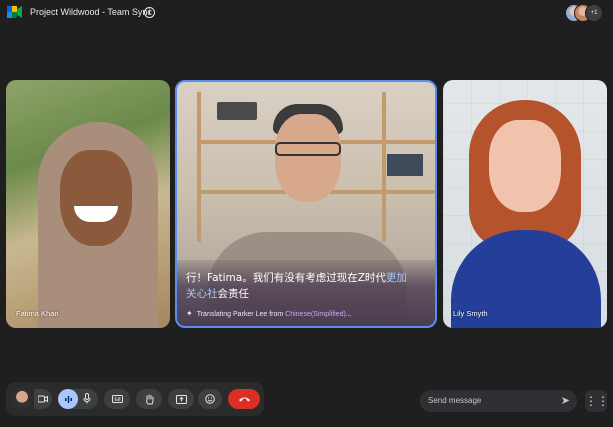 This screenshot has width=613, height=427. I want to click on self-view-avatar, so click(22, 399).